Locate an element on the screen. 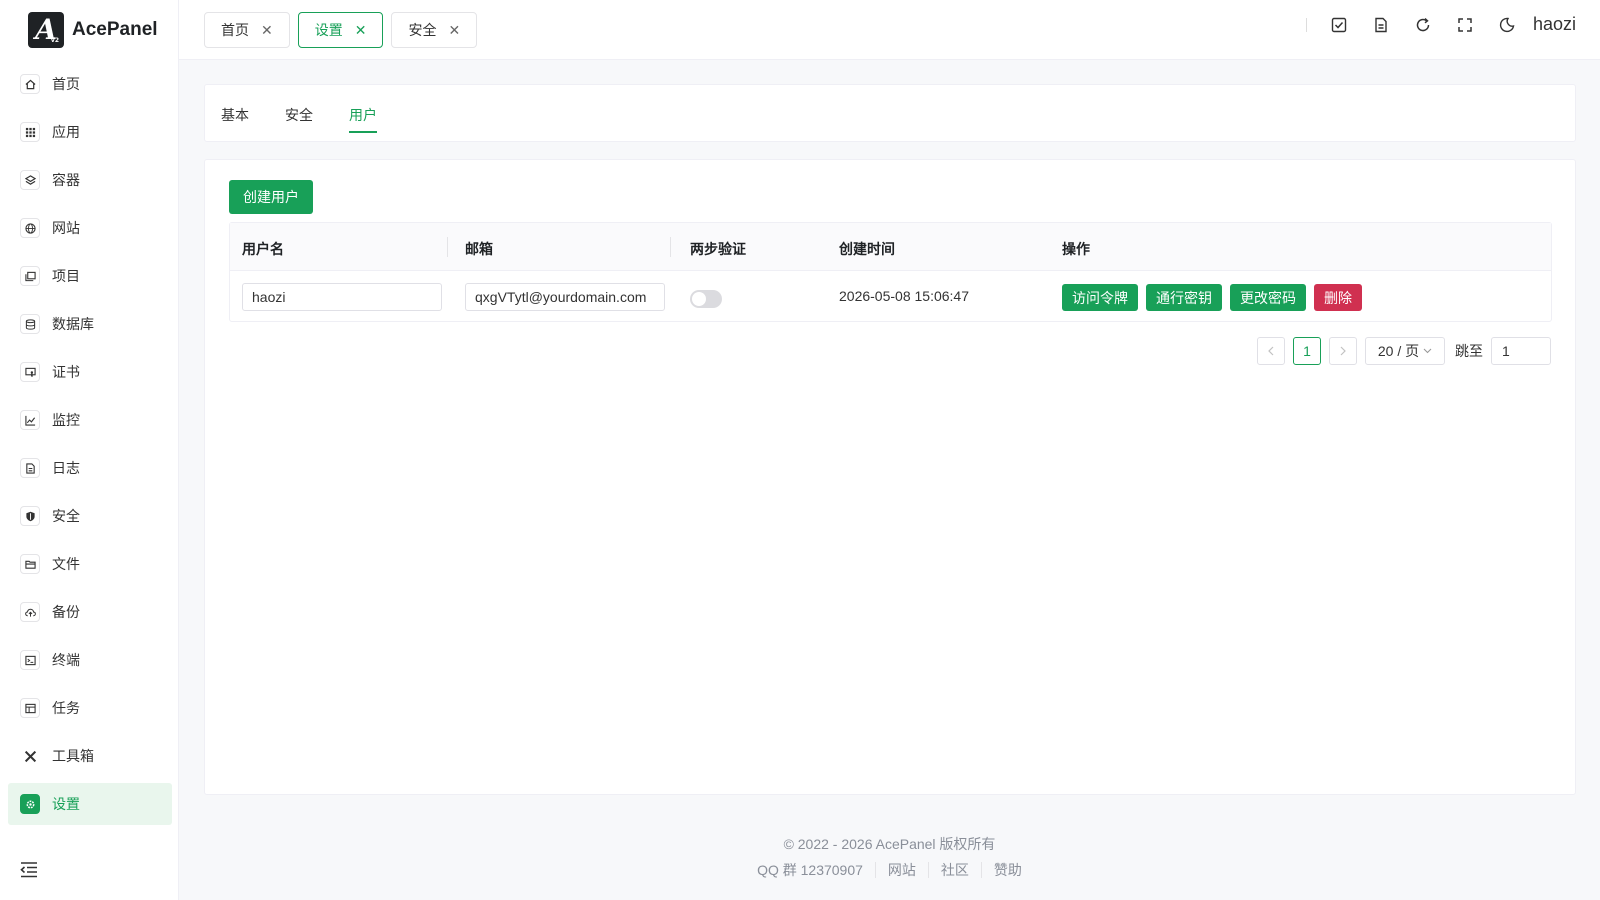 Image resolution: width=1600 pixels, height=900 pixels. column-username: 用户名 is located at coordinates (263, 249).